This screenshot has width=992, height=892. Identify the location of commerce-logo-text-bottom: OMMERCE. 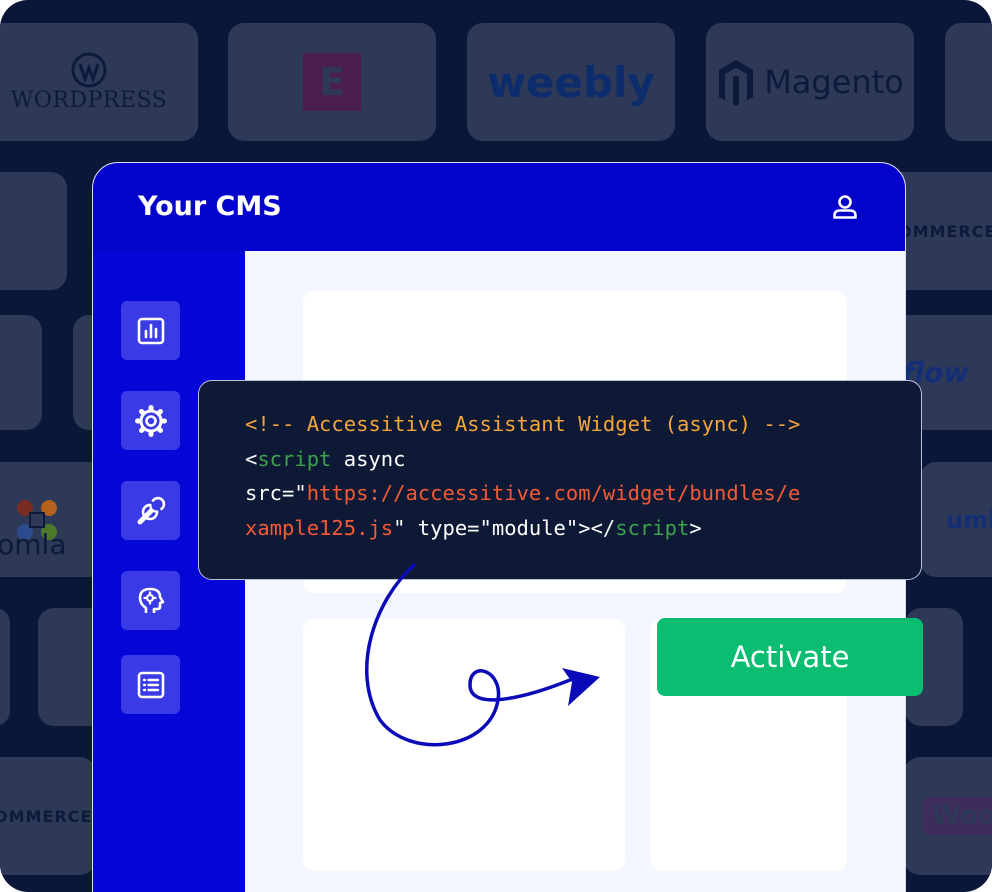
(46, 816).